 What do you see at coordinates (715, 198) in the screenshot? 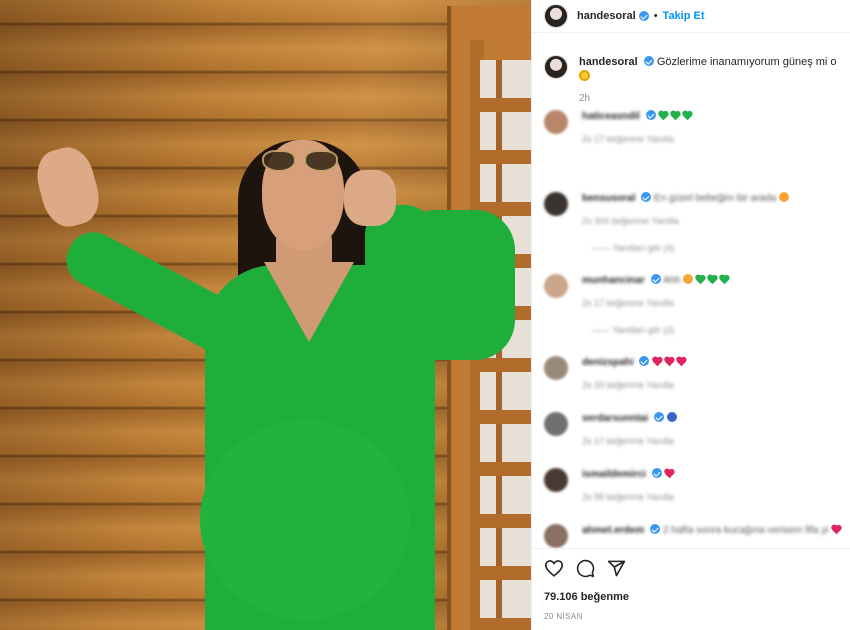
I see `comment-text: En güzel bebeğim bir arada` at bounding box center [715, 198].